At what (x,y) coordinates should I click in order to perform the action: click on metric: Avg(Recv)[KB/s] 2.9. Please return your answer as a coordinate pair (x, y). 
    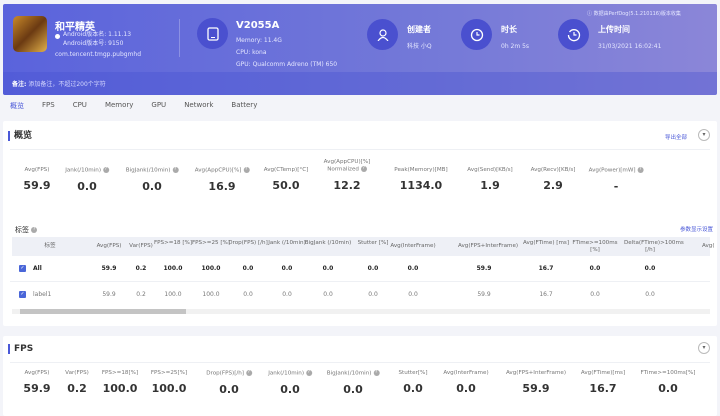
    Looking at the image, I should click on (553, 179).